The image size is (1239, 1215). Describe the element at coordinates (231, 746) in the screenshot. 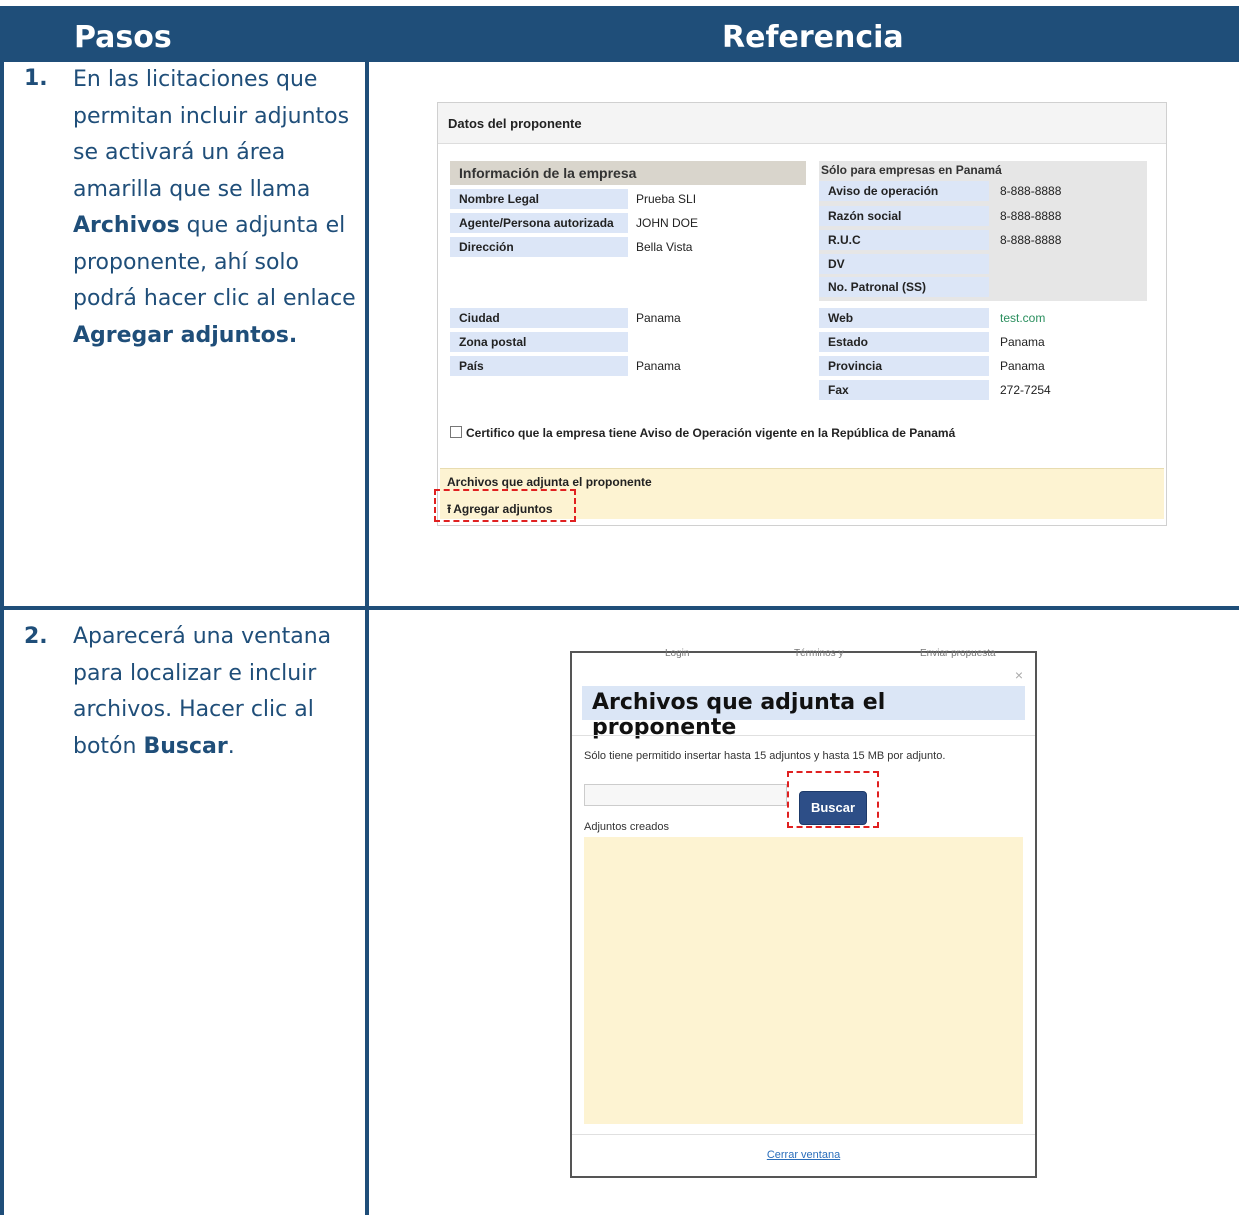

I see `step-2-text-b: .` at that location.